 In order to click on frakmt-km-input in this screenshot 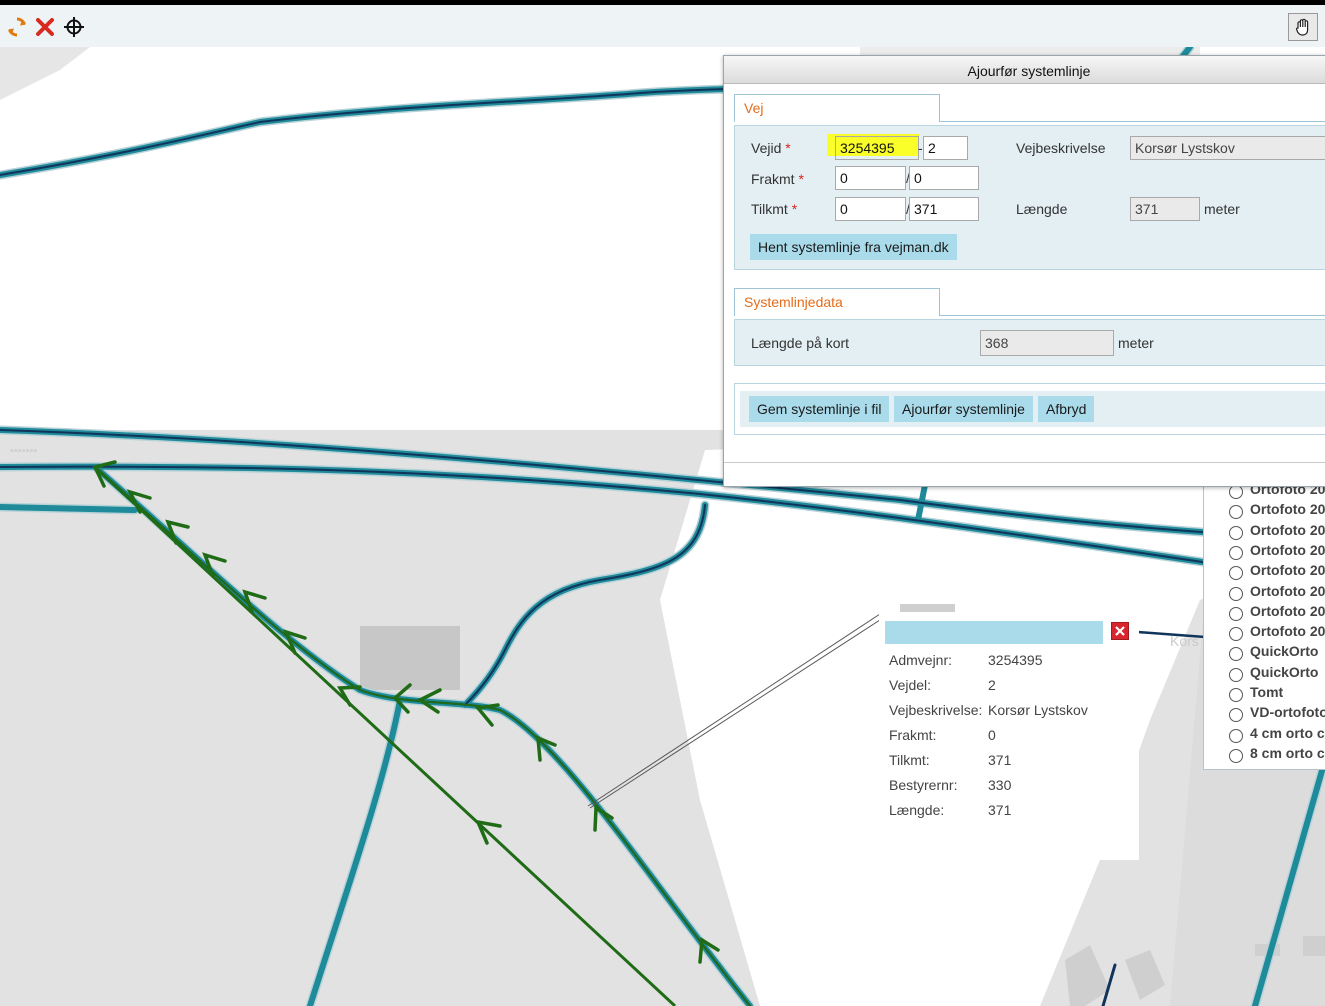, I will do `click(870, 178)`.